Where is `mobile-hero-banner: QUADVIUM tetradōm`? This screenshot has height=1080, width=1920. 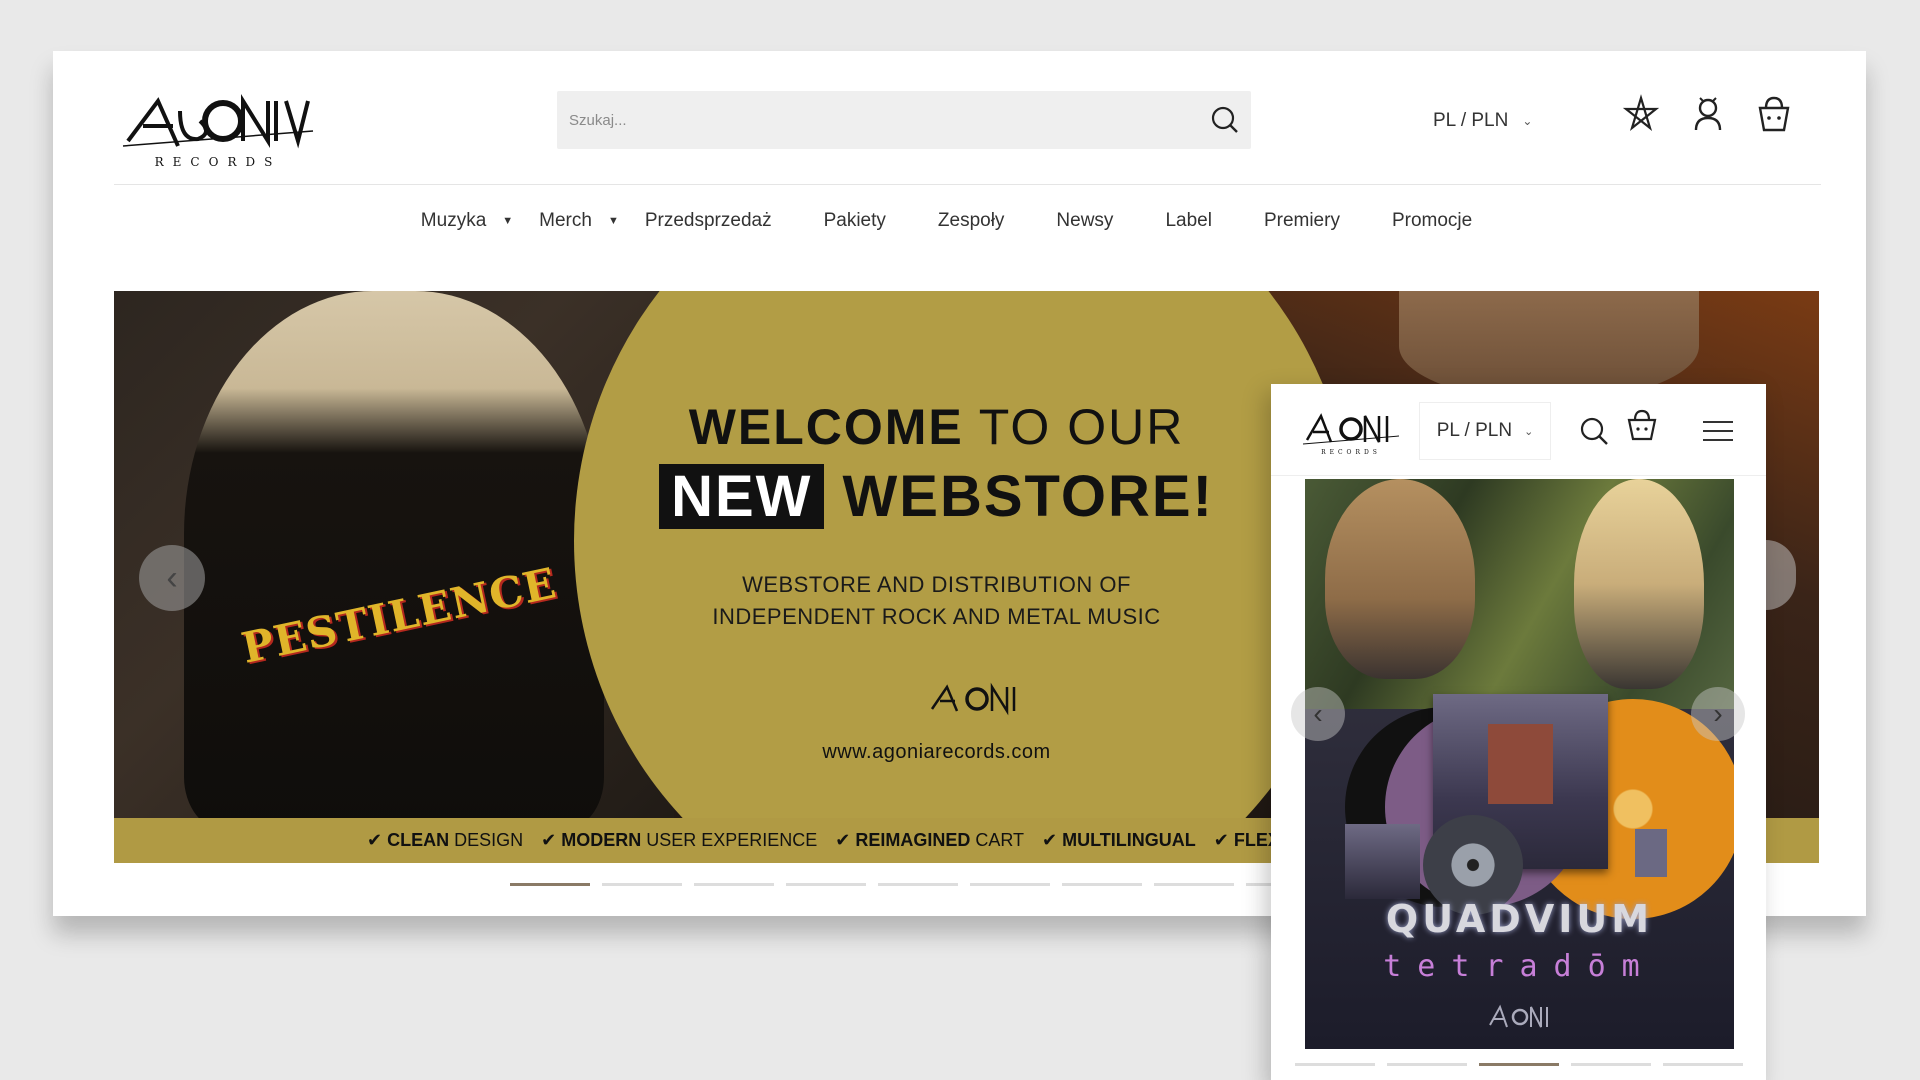 mobile-hero-banner: QUADVIUM tetradōm is located at coordinates (1519, 764).